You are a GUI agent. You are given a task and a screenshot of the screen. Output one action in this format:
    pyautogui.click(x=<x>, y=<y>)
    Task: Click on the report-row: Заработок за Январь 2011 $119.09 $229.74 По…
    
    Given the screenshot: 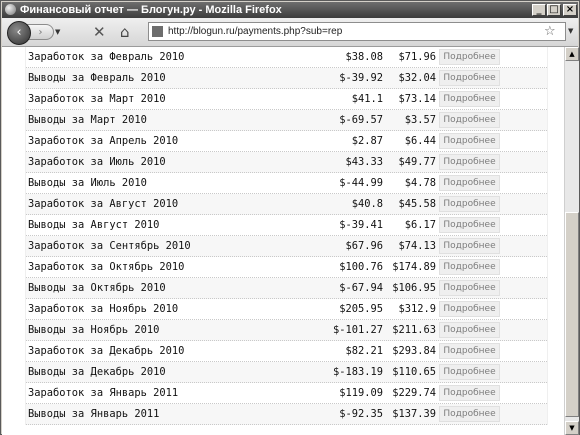 What is the action you would take?
    pyautogui.click(x=286, y=393)
    